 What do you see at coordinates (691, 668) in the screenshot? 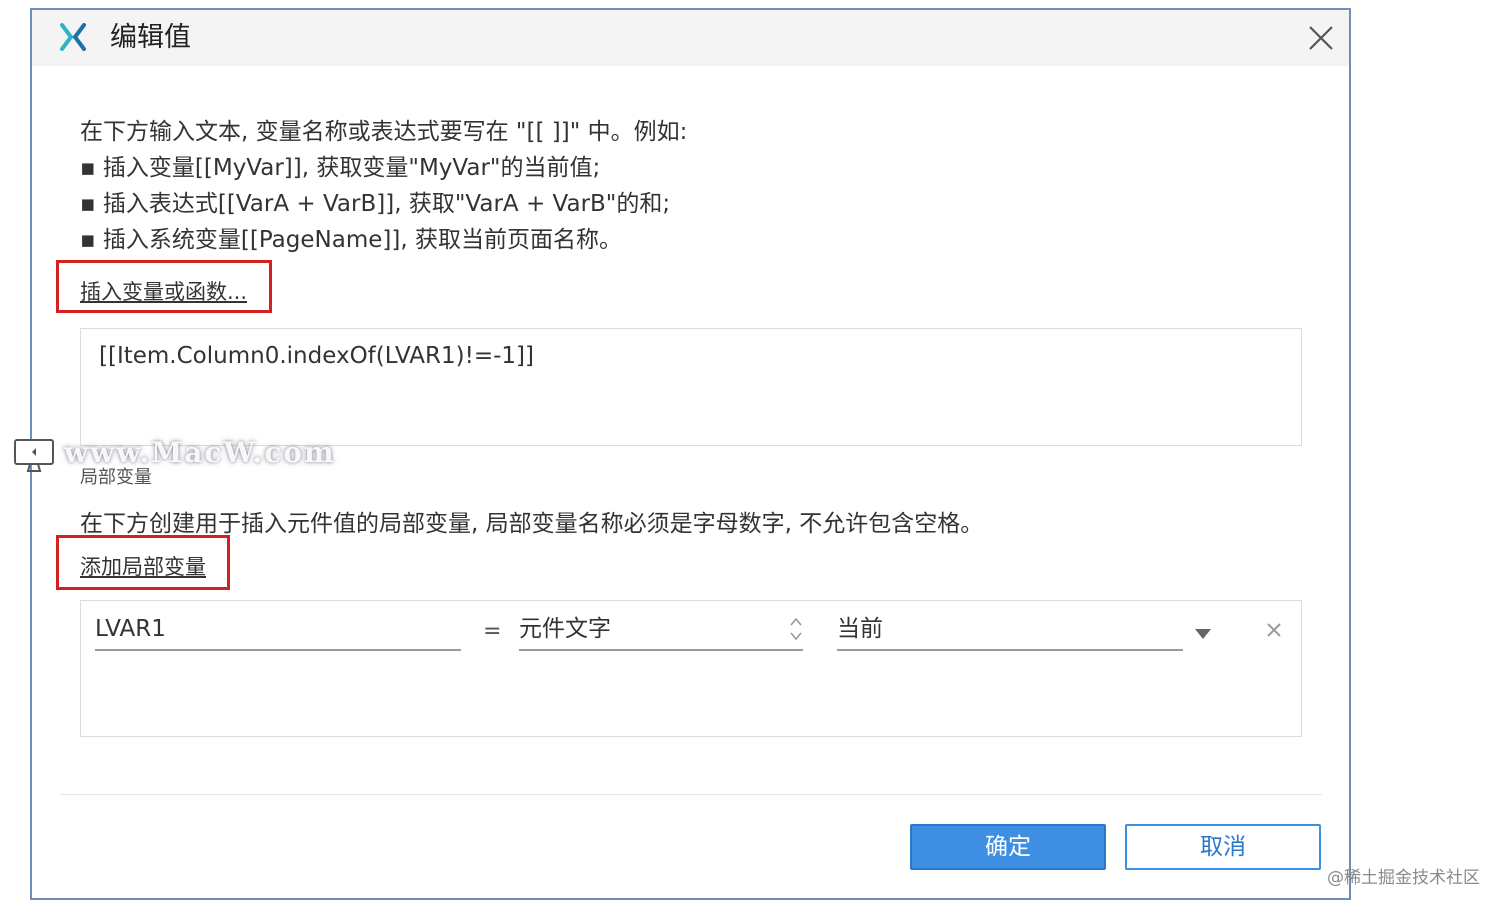
I see `local-variables-table: LVAR1 = 元件文字 当前` at bounding box center [691, 668].